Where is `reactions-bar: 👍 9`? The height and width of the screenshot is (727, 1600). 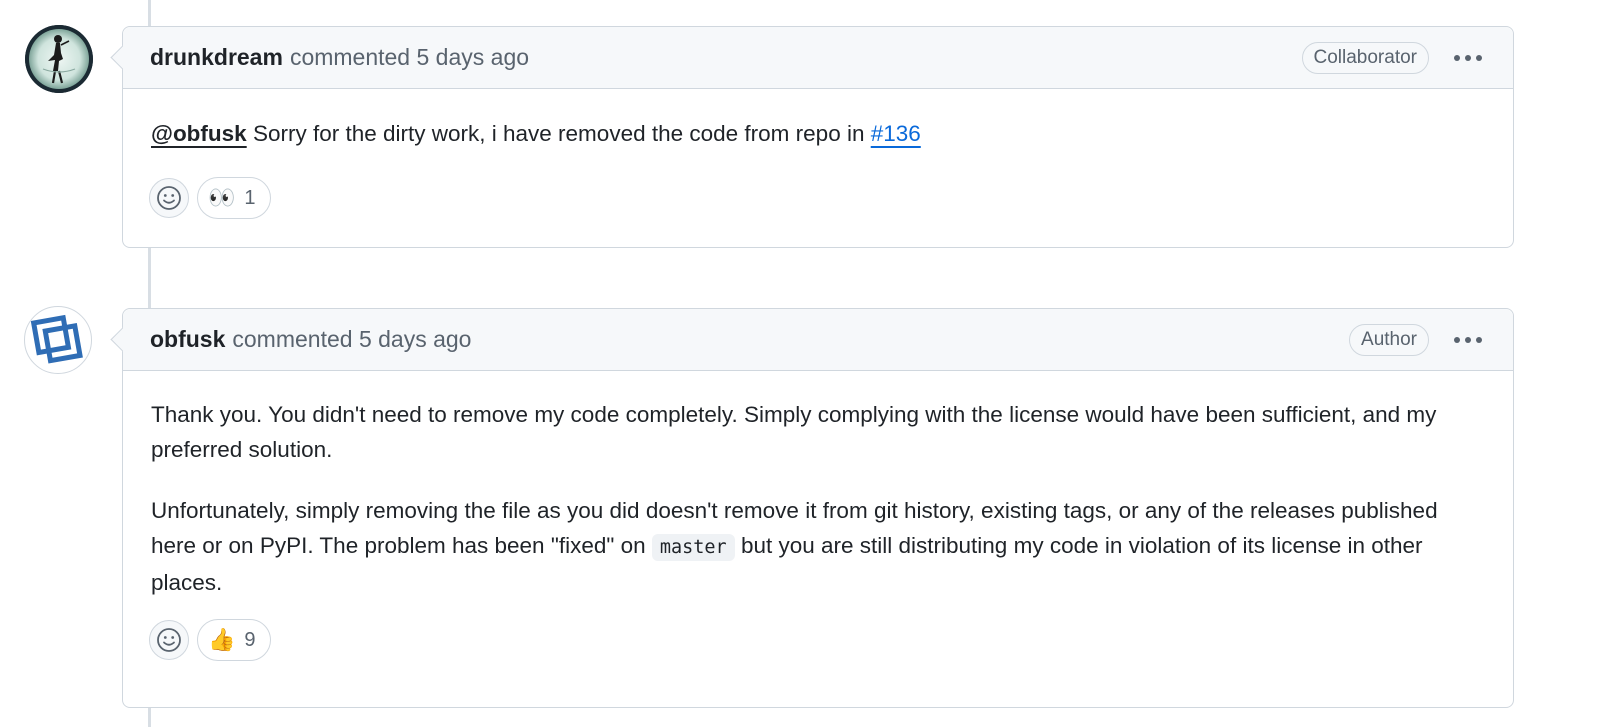
reactions-bar: 👍 9 is located at coordinates (210, 640).